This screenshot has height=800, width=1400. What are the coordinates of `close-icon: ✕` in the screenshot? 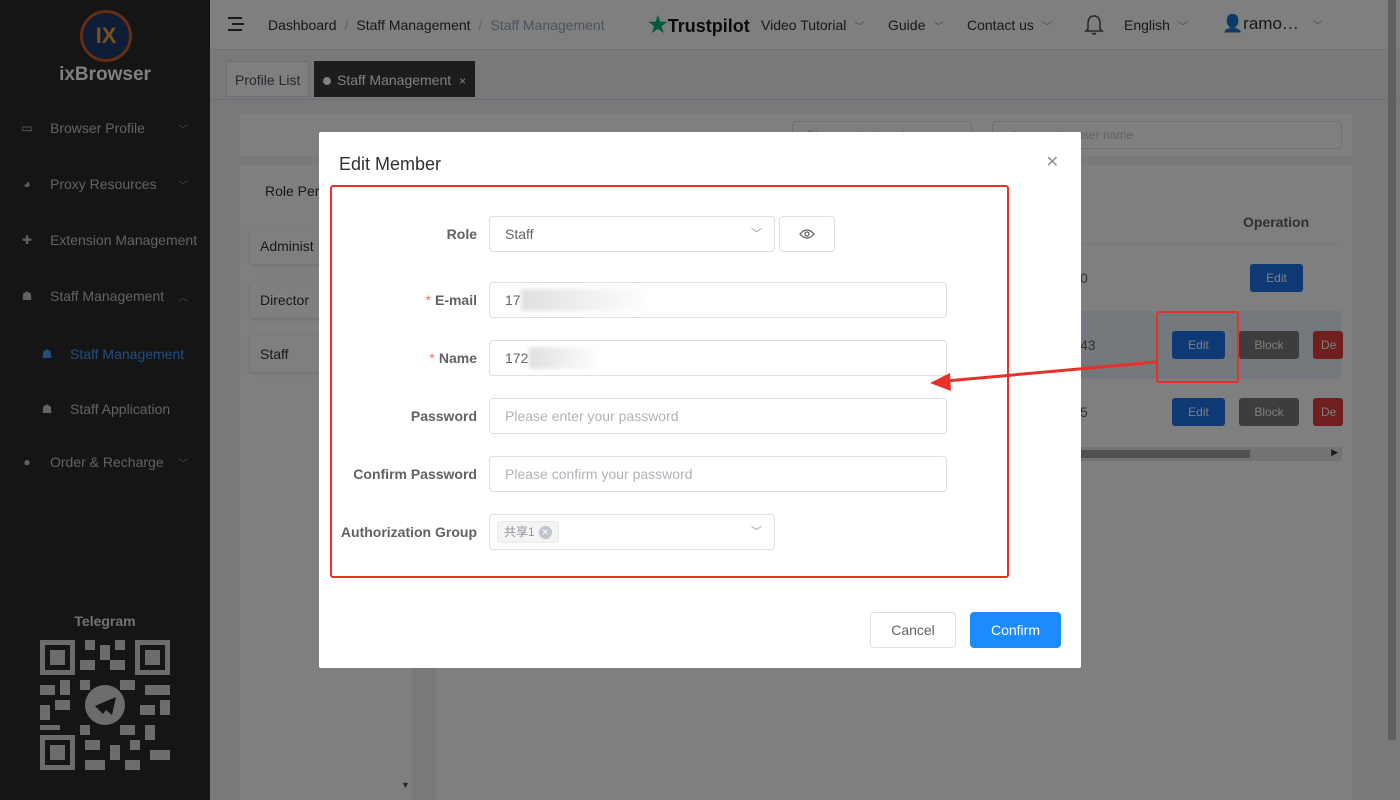 It's located at (1052, 162).